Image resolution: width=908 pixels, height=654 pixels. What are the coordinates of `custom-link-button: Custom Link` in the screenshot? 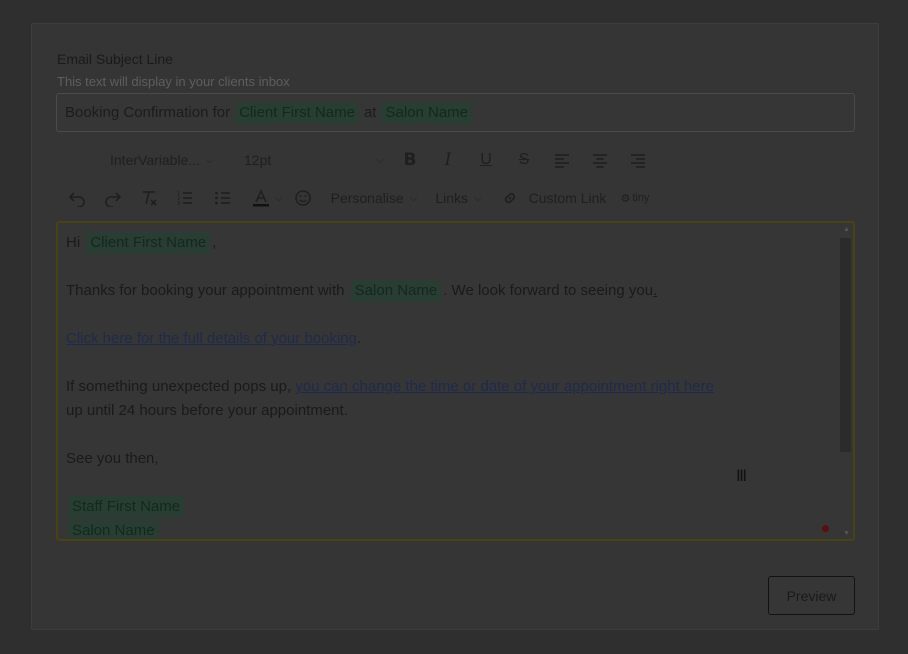 It's located at (552, 198).